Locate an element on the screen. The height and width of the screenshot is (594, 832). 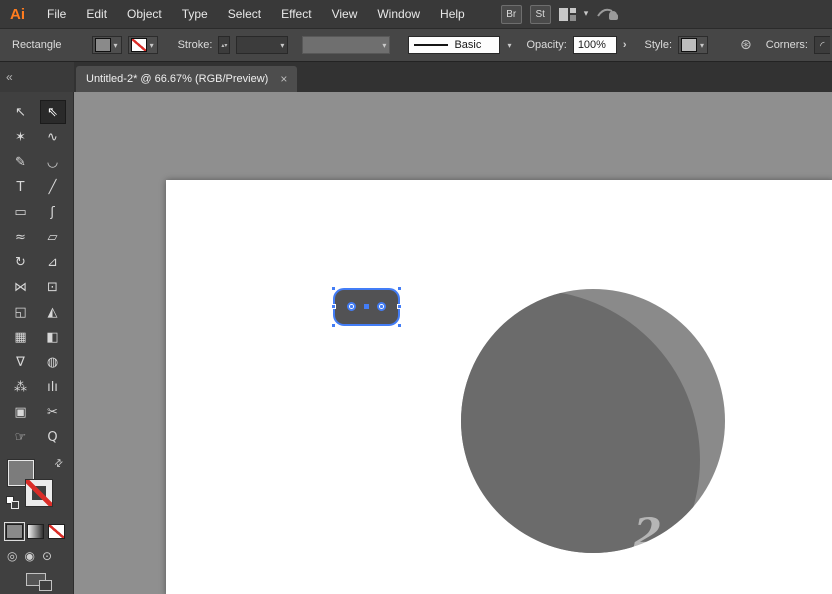
center-anchor is located at coordinates (366, 306).